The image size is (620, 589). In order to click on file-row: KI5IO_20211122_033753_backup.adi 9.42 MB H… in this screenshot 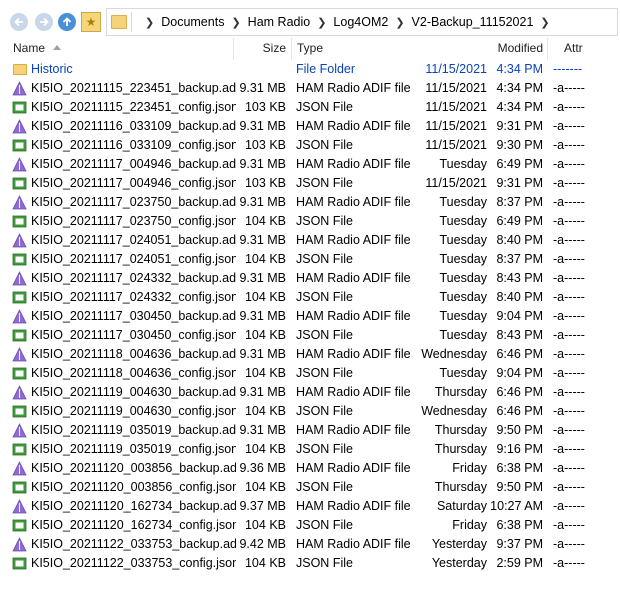, I will do `click(310, 544)`.